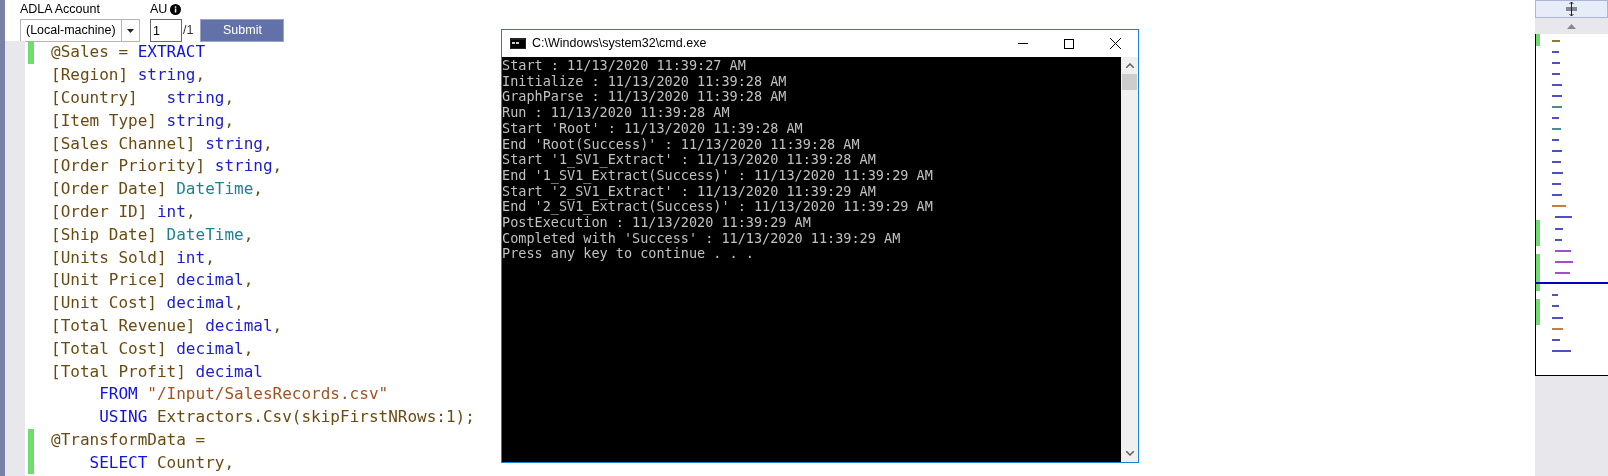 Image resolution: width=1608 pixels, height=476 pixels. What do you see at coordinates (620, 44) in the screenshot?
I see `window-title: C:\Windows\system32\cmd.exe` at bounding box center [620, 44].